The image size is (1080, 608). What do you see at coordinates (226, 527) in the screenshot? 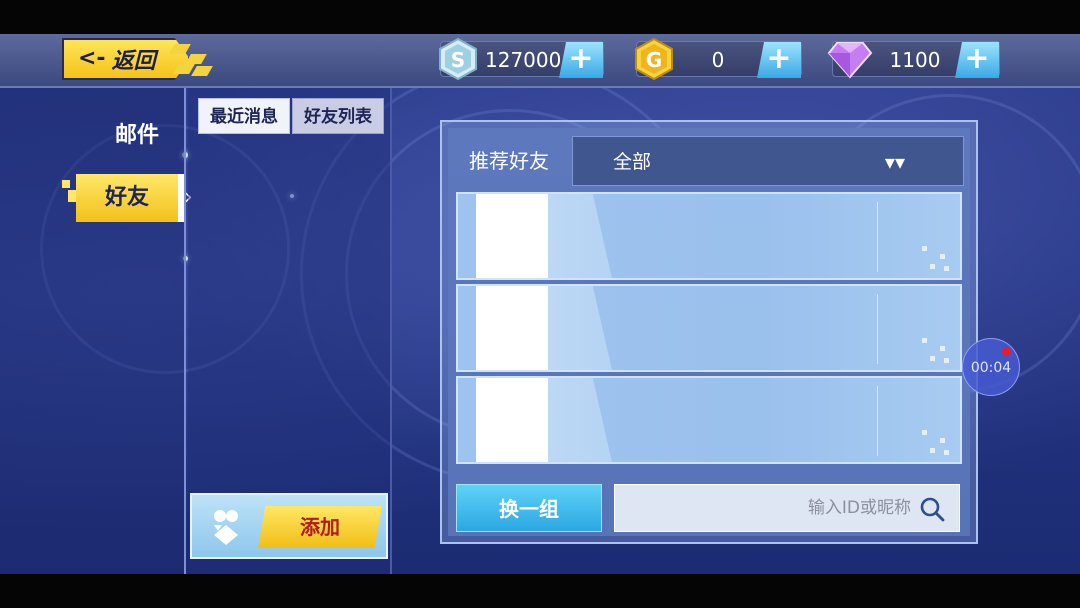
I see `add-friend-icon` at bounding box center [226, 527].